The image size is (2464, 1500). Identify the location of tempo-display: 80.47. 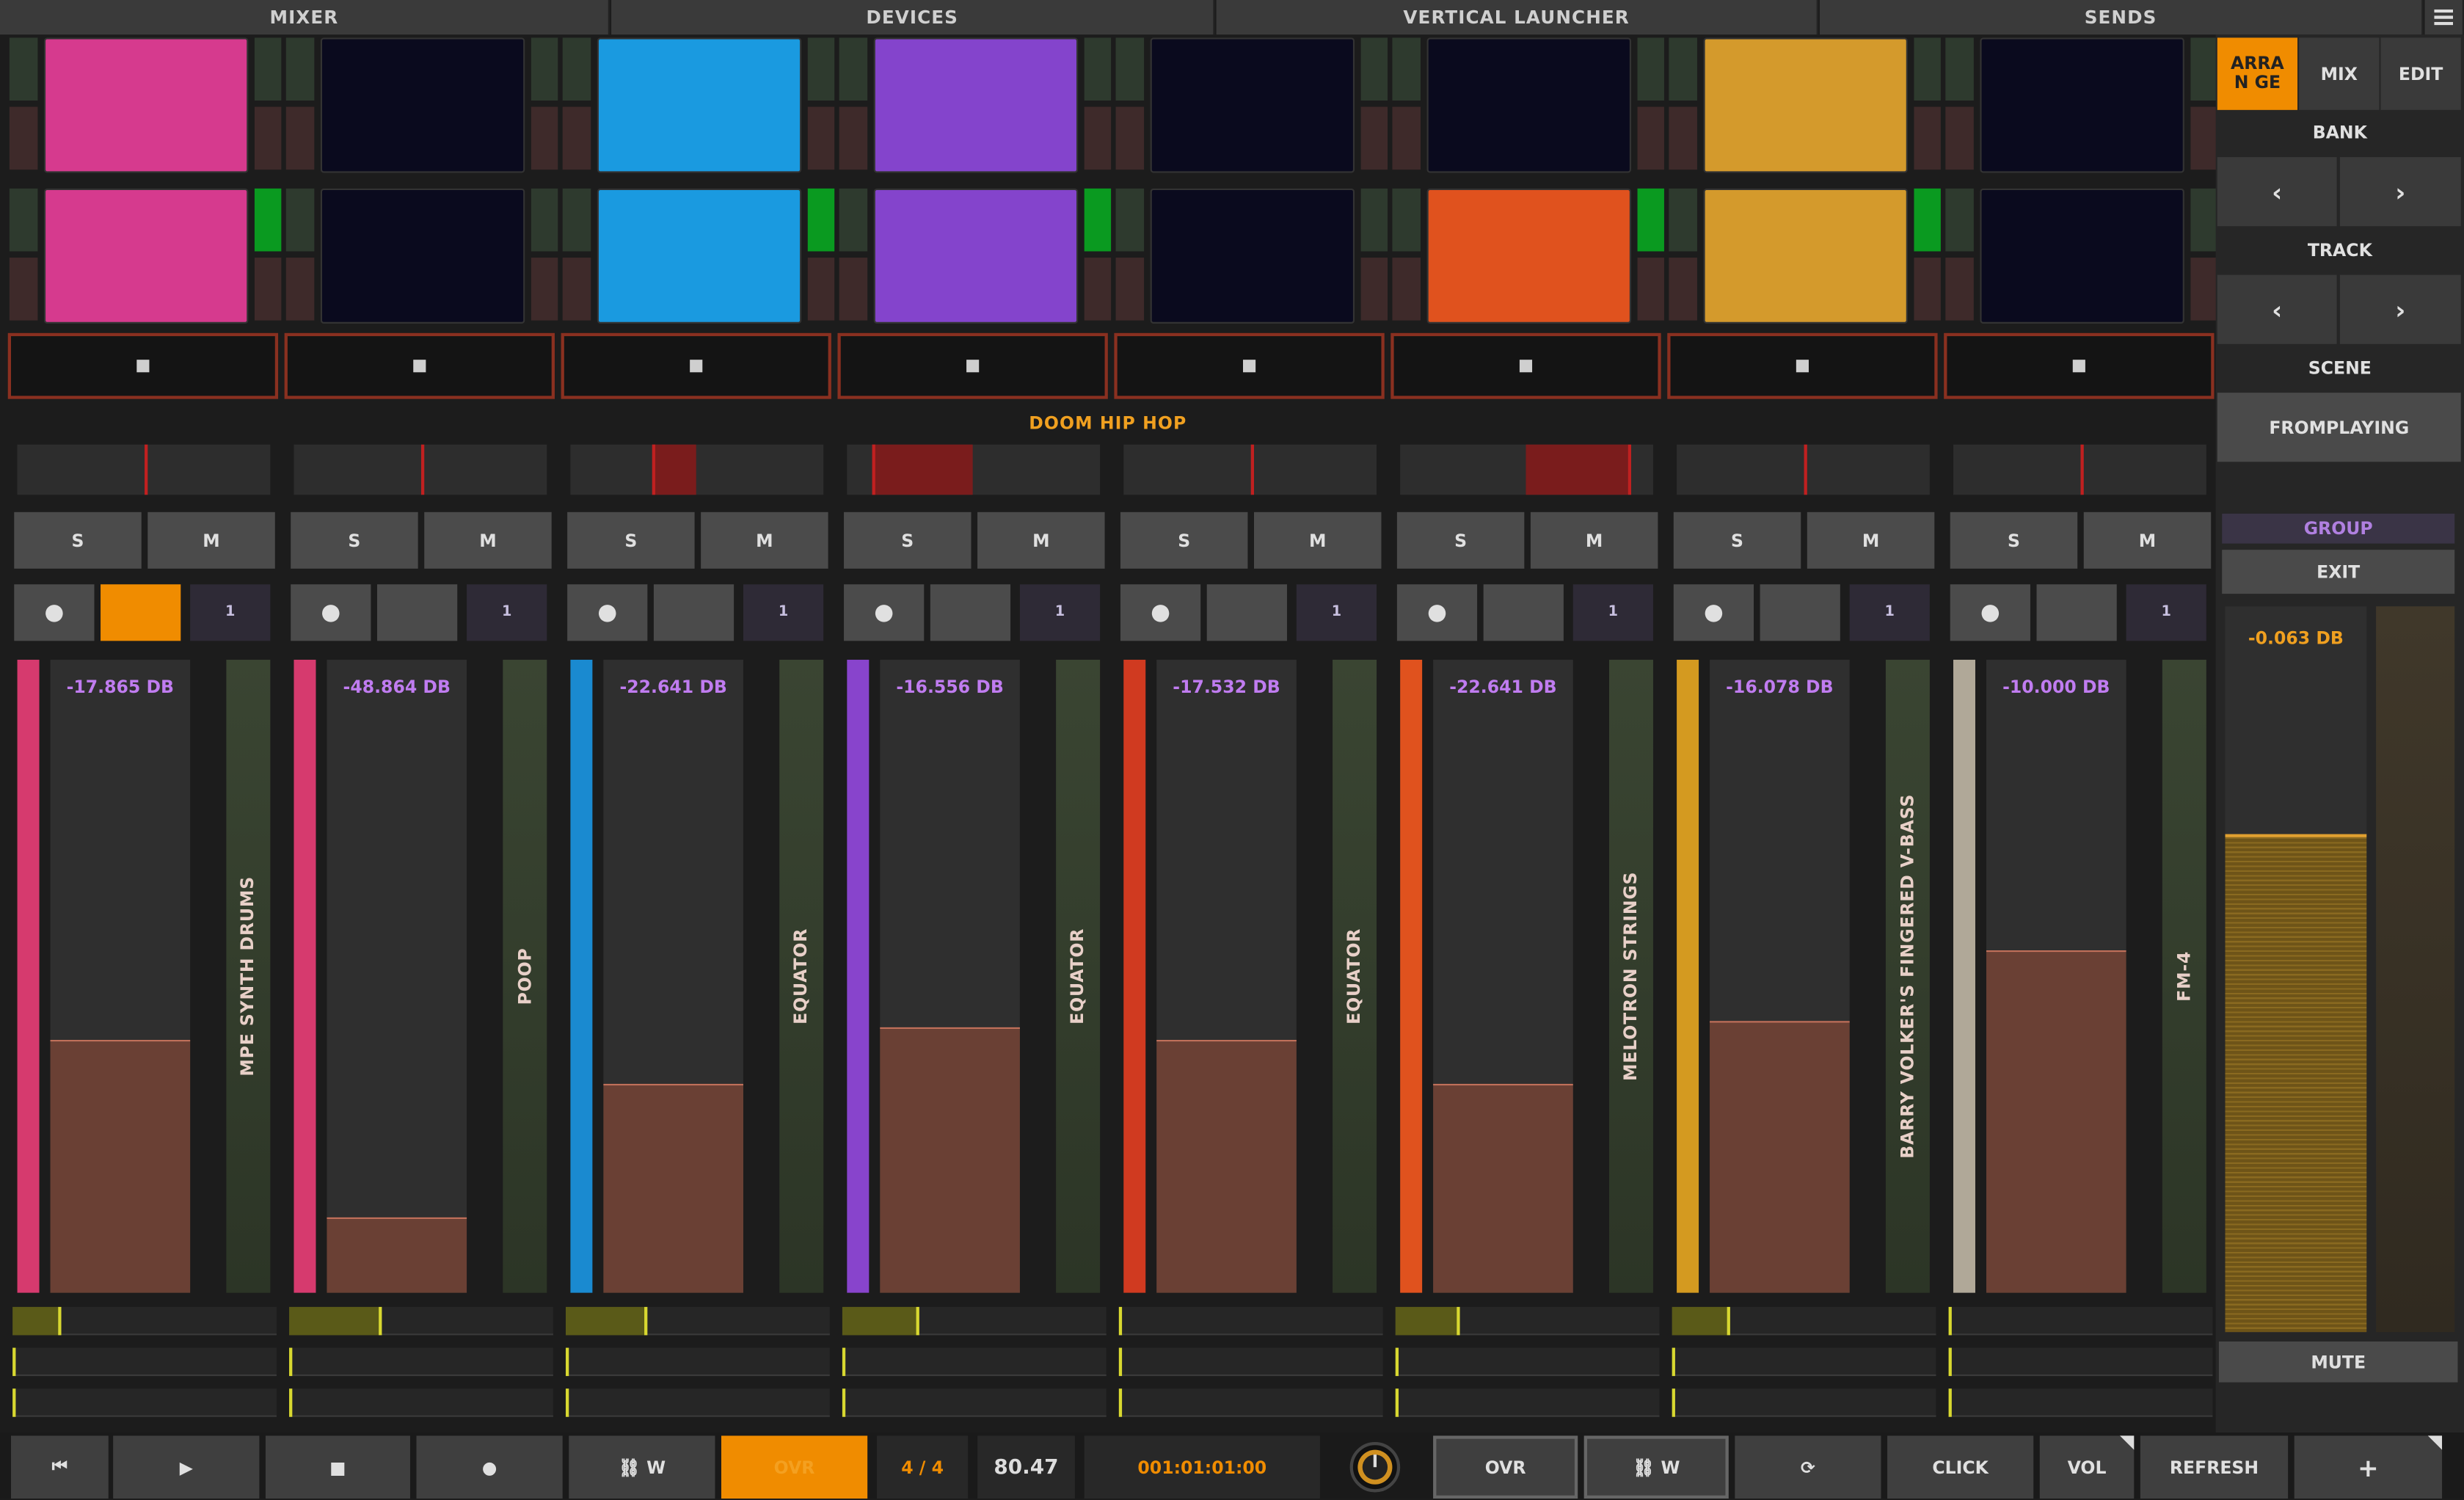
(1026, 1467).